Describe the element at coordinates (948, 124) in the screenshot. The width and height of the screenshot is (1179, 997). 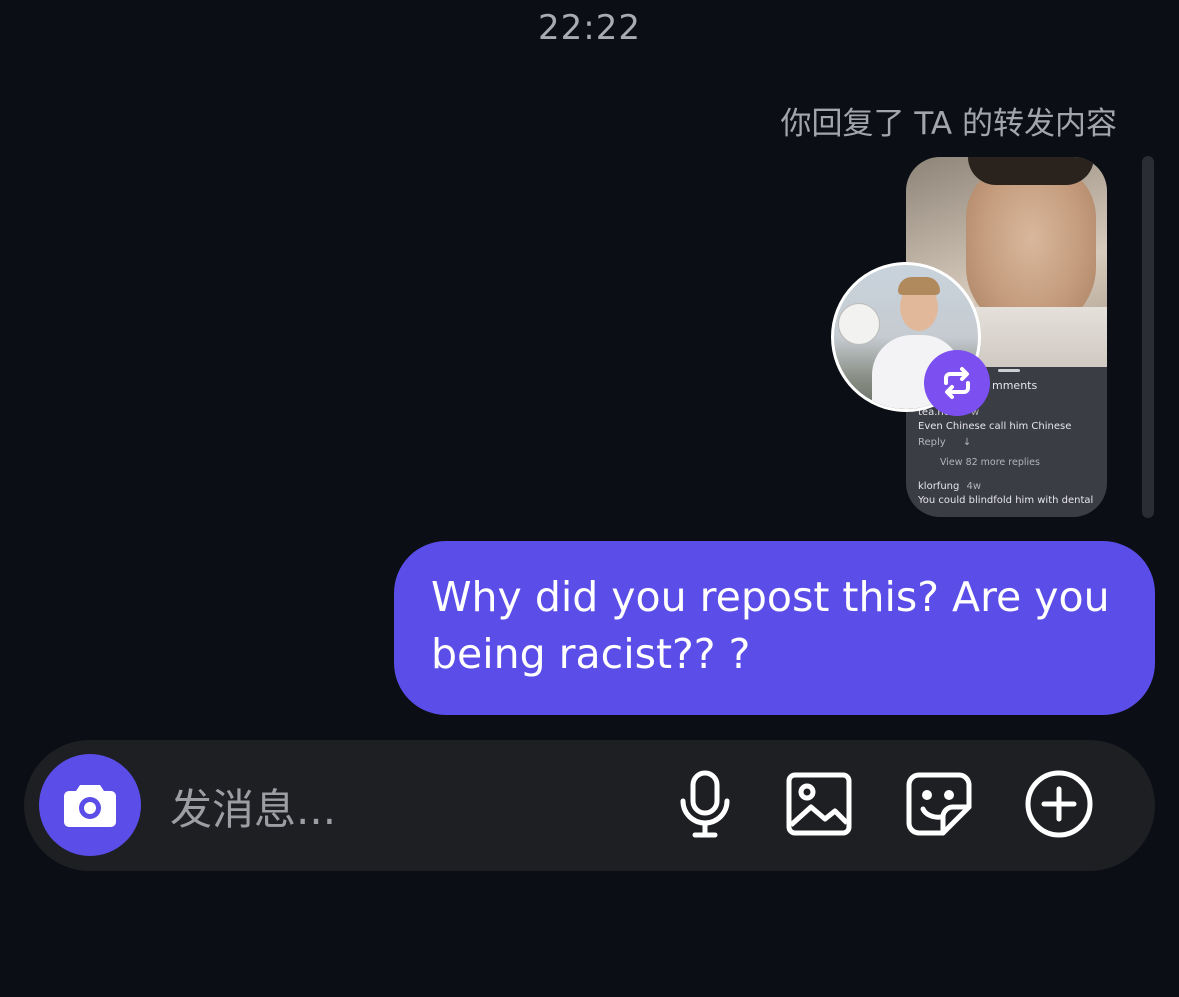
I see `reply-note: 你回复了 TA 的转发内容` at that location.